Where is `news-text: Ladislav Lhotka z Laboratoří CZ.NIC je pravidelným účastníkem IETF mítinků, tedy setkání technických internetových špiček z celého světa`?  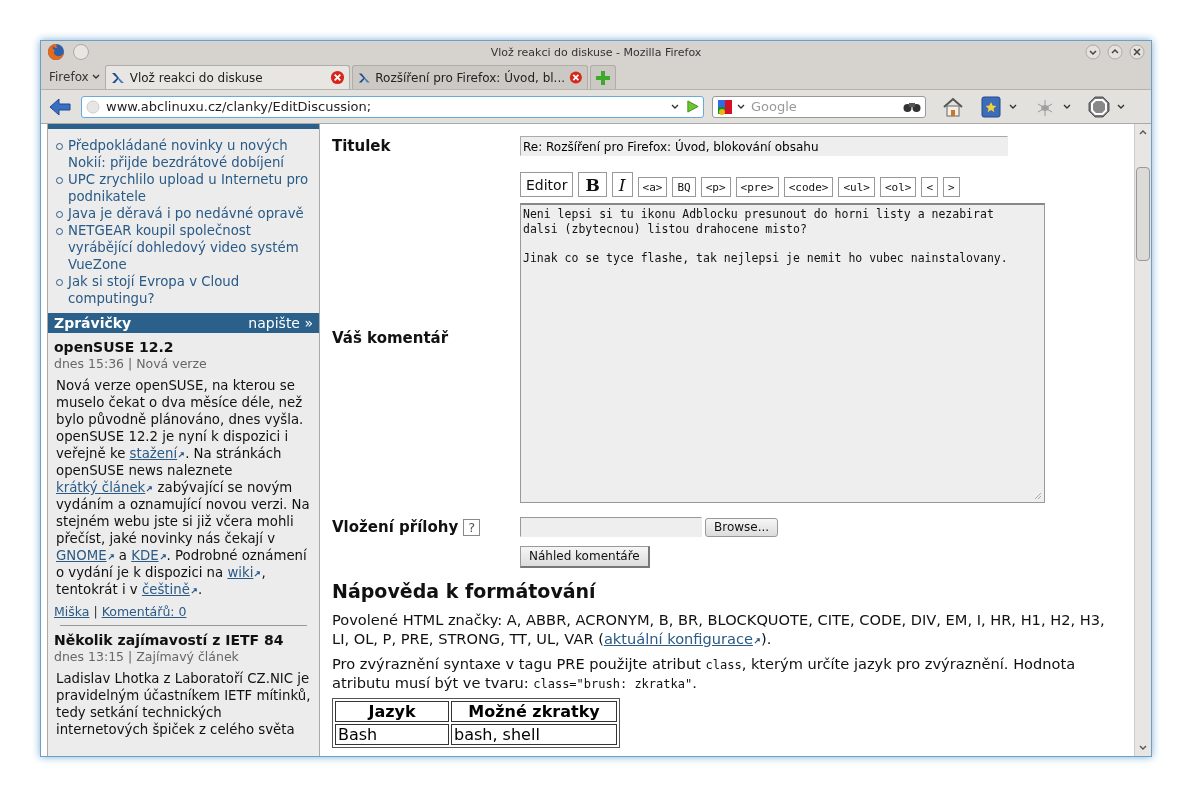
news-text: Ladislav Lhotka z Laboratoří CZ.NIC je pravidelným účastníkem IETF mítinků, tedy setkání technických internetových špiček z celého světa is located at coordinates (184, 704).